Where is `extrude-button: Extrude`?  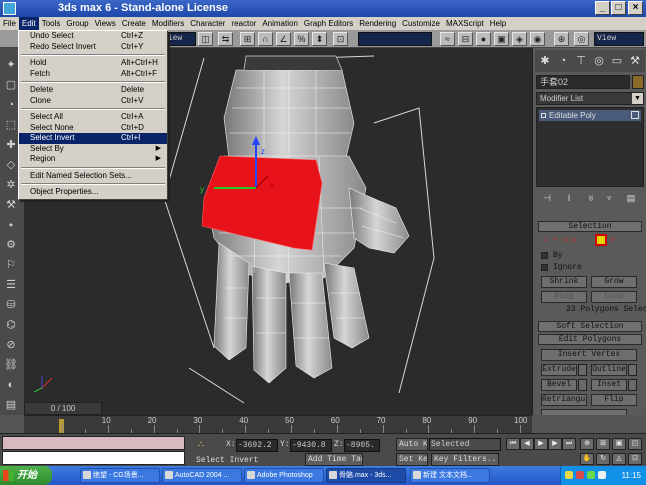 extrude-button: Extrude is located at coordinates (559, 370).